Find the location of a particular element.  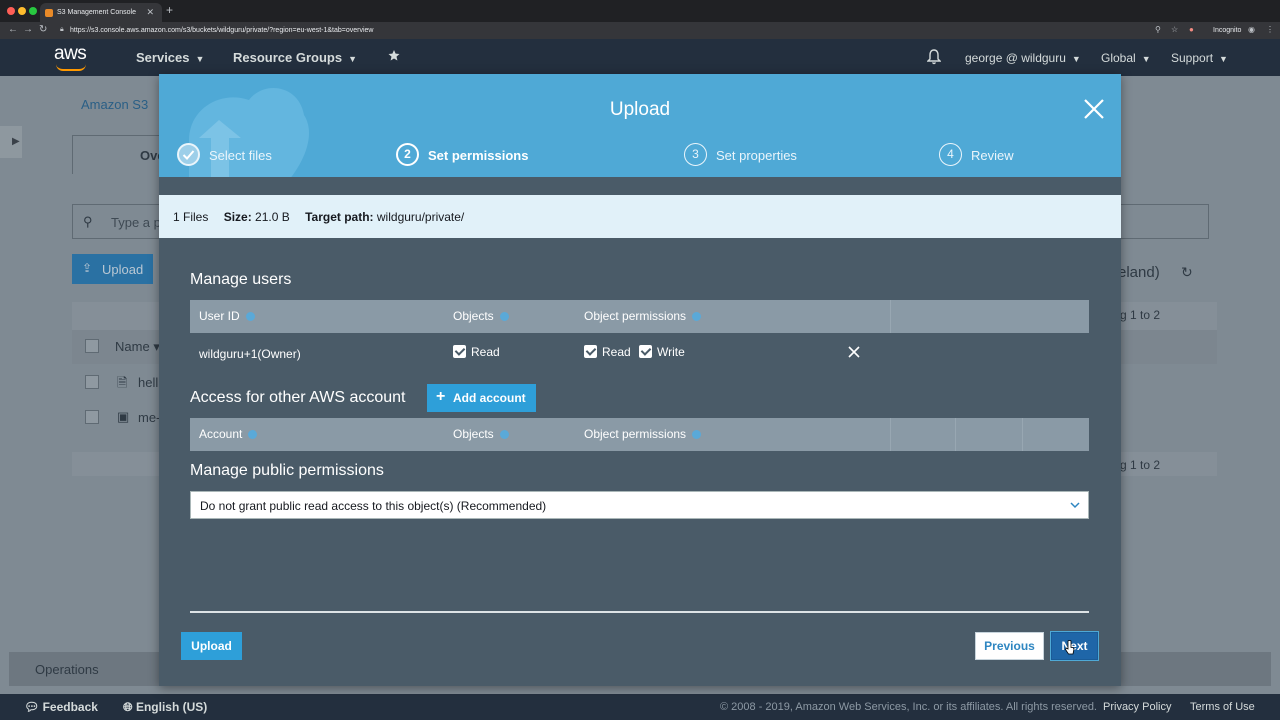

maximize-window-button is located at coordinates (33, 11).